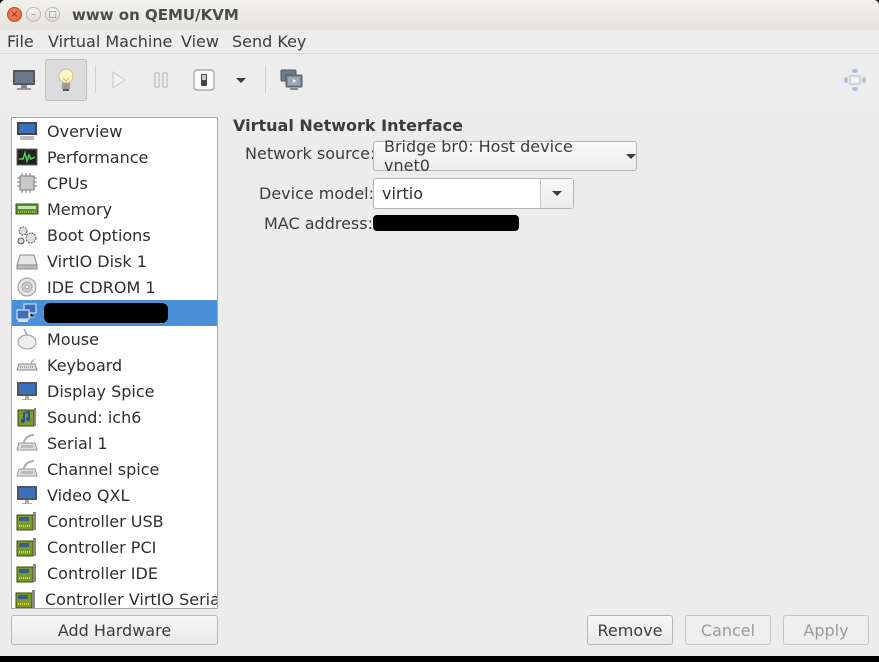  What do you see at coordinates (99, 235) in the screenshot?
I see `hardware-item-label: Boot Options` at bounding box center [99, 235].